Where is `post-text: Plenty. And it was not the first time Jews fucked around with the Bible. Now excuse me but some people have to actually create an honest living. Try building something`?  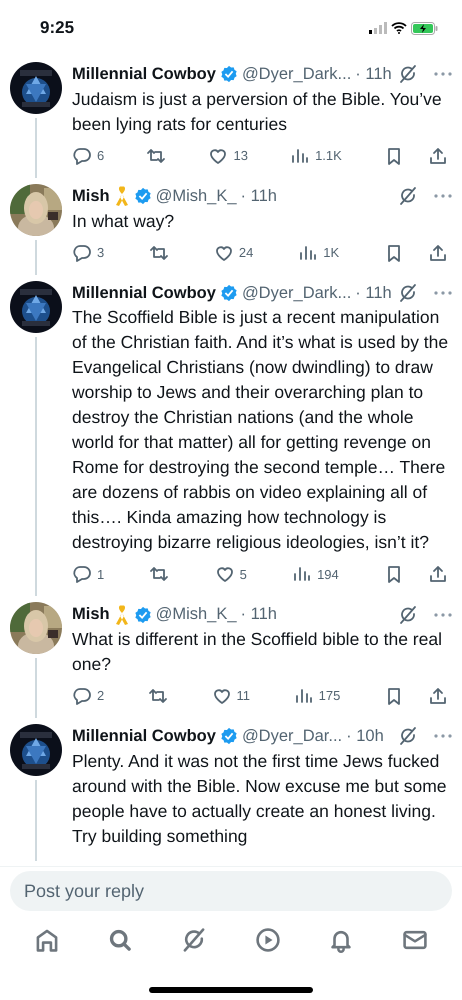
post-text: Plenty. And it was not the first time Jews fucked around with the Bible. Now excuse me but some people have to actually create an honest living. Try building something is located at coordinates (260, 799).